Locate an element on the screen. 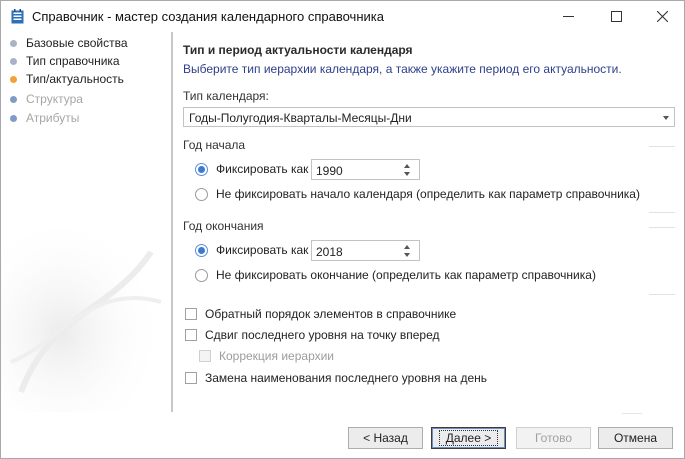  nav-step-attributes: Атрибуты is located at coordinates (44, 118).